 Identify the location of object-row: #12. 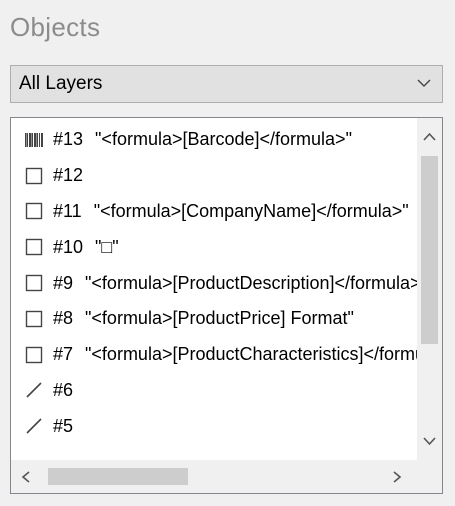
(214, 176).